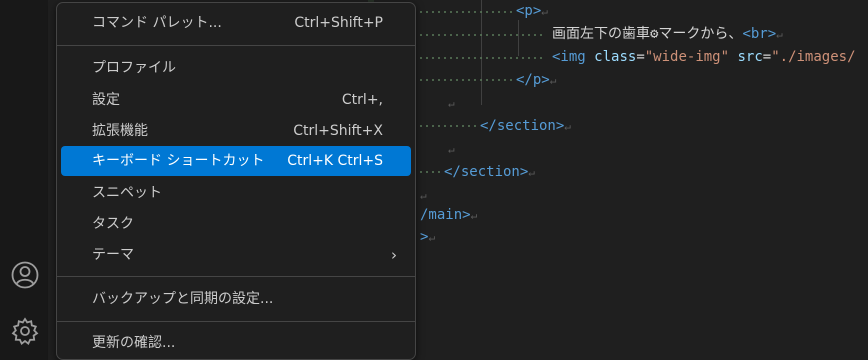 Image resolution: width=868 pixels, height=360 pixels. What do you see at coordinates (134, 68) in the screenshot?
I see `menu-item-label: プロファイル` at bounding box center [134, 68].